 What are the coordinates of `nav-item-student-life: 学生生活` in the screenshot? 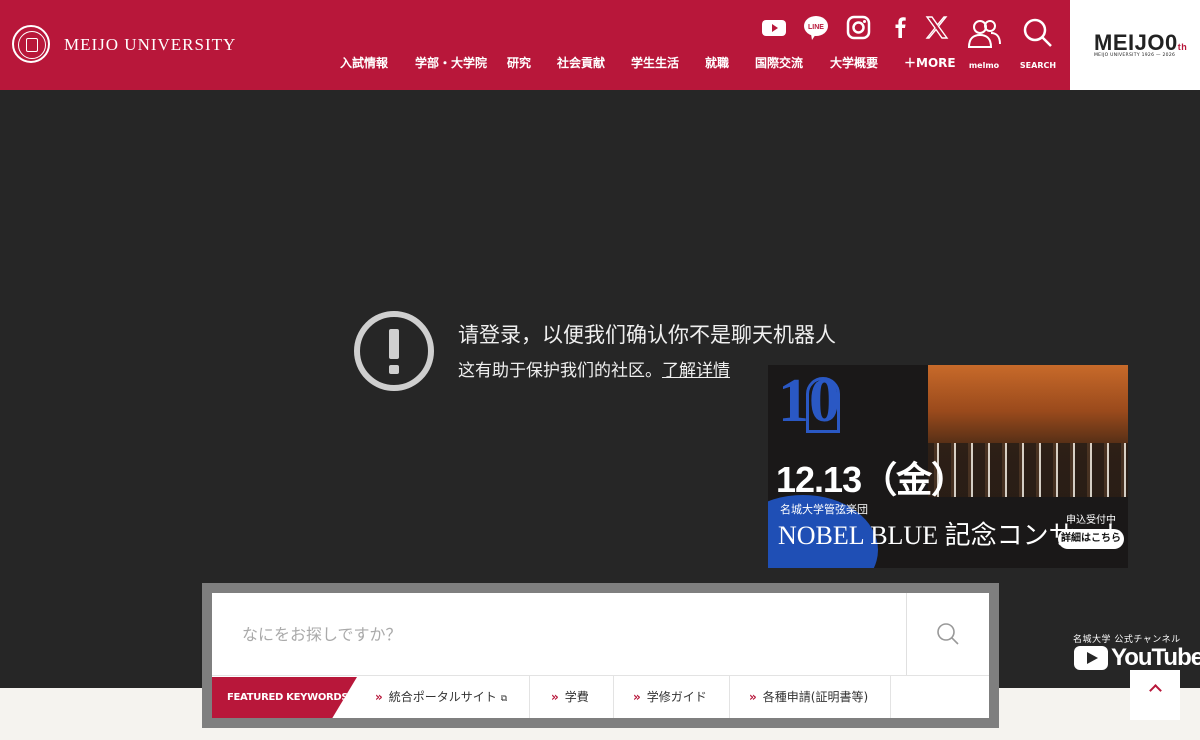 It's located at (655, 62).